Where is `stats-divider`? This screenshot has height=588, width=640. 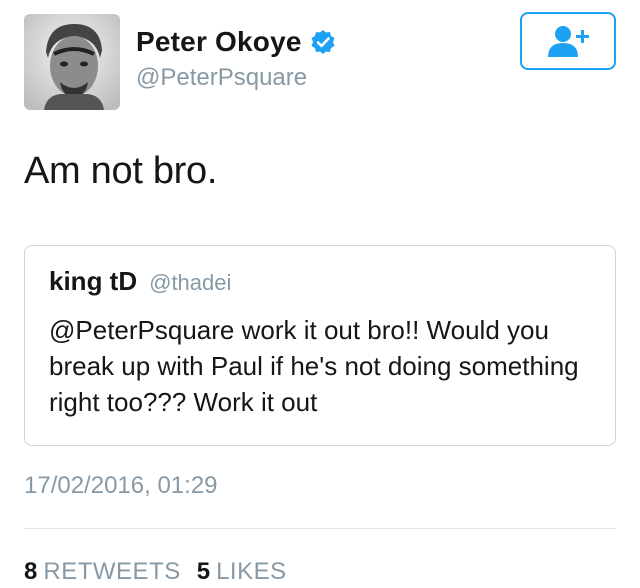 stats-divider is located at coordinates (320, 528).